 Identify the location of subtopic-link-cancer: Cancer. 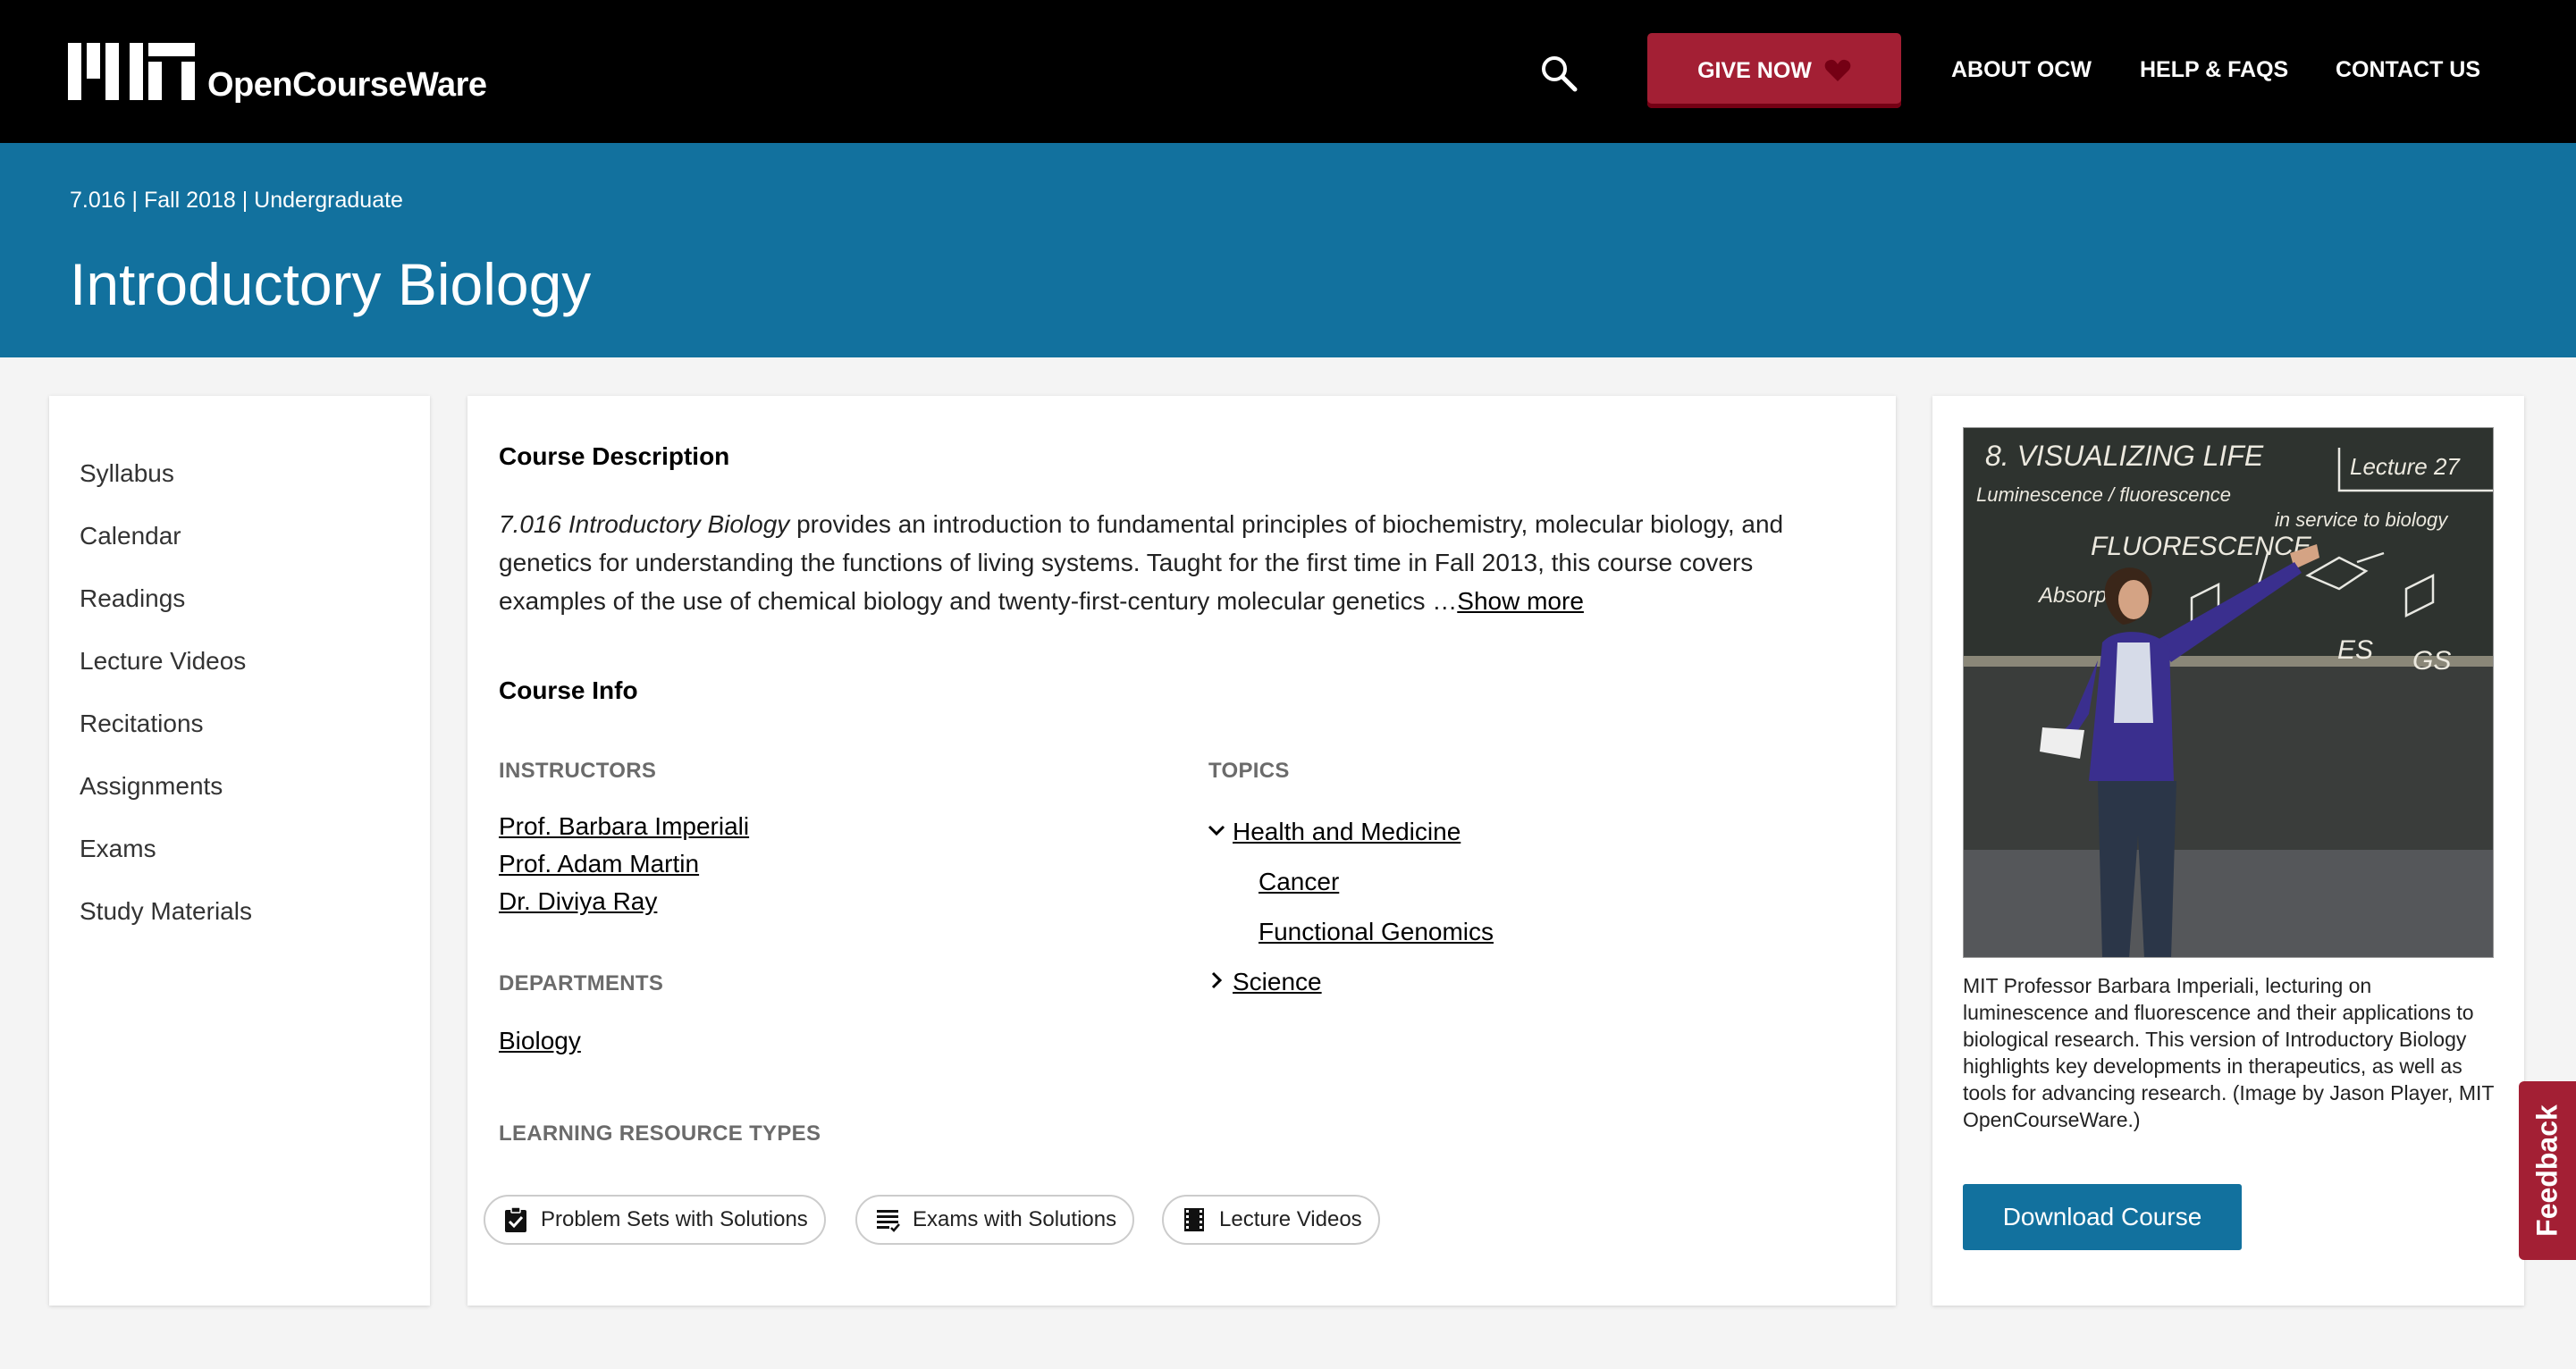
(1299, 882).